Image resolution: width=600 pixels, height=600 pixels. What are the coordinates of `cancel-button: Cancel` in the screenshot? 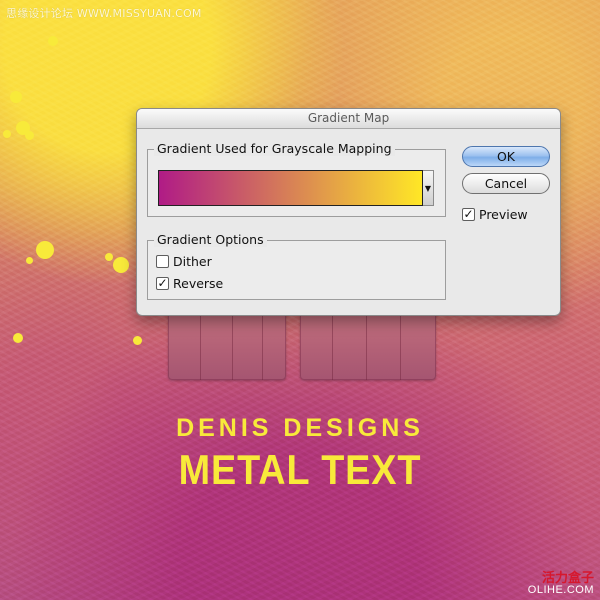 It's located at (506, 183).